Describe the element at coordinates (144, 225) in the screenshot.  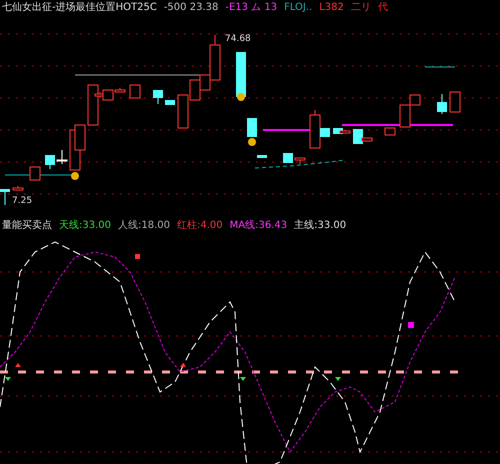
I see `indicator-label: 人线:18.00` at that location.